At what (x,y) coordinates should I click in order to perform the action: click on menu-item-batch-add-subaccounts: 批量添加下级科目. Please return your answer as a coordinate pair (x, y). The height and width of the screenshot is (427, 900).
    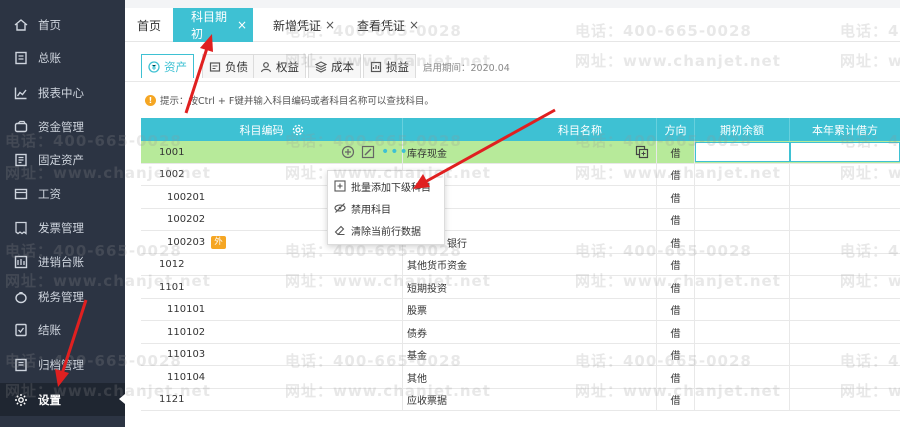
    Looking at the image, I should click on (387, 186).